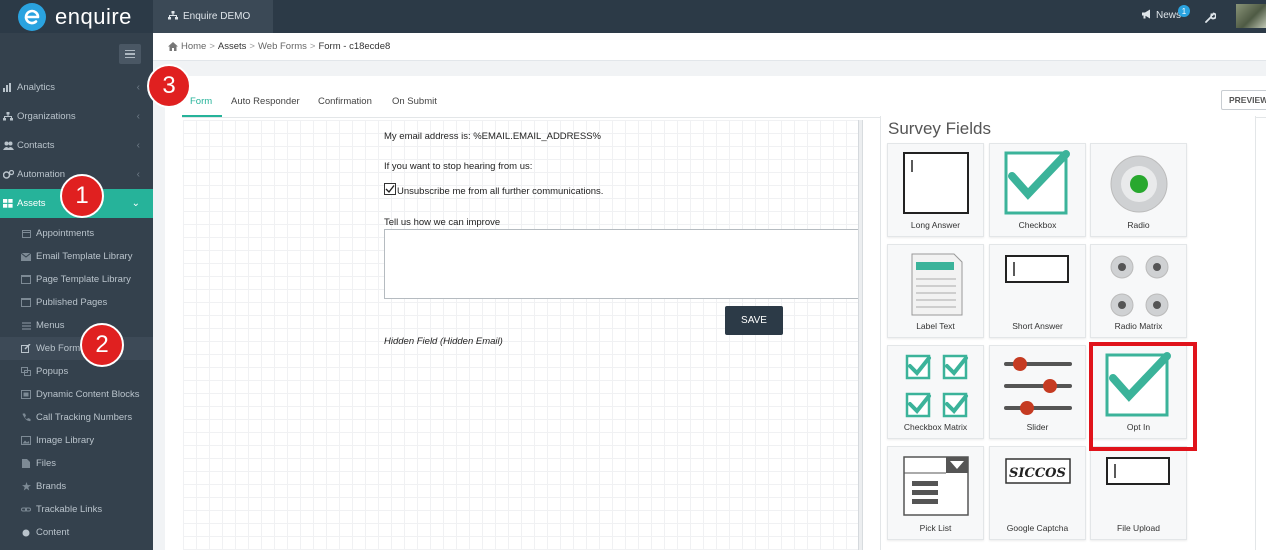 The height and width of the screenshot is (550, 1266). I want to click on checkbox-matrix-icon, so click(936, 386).